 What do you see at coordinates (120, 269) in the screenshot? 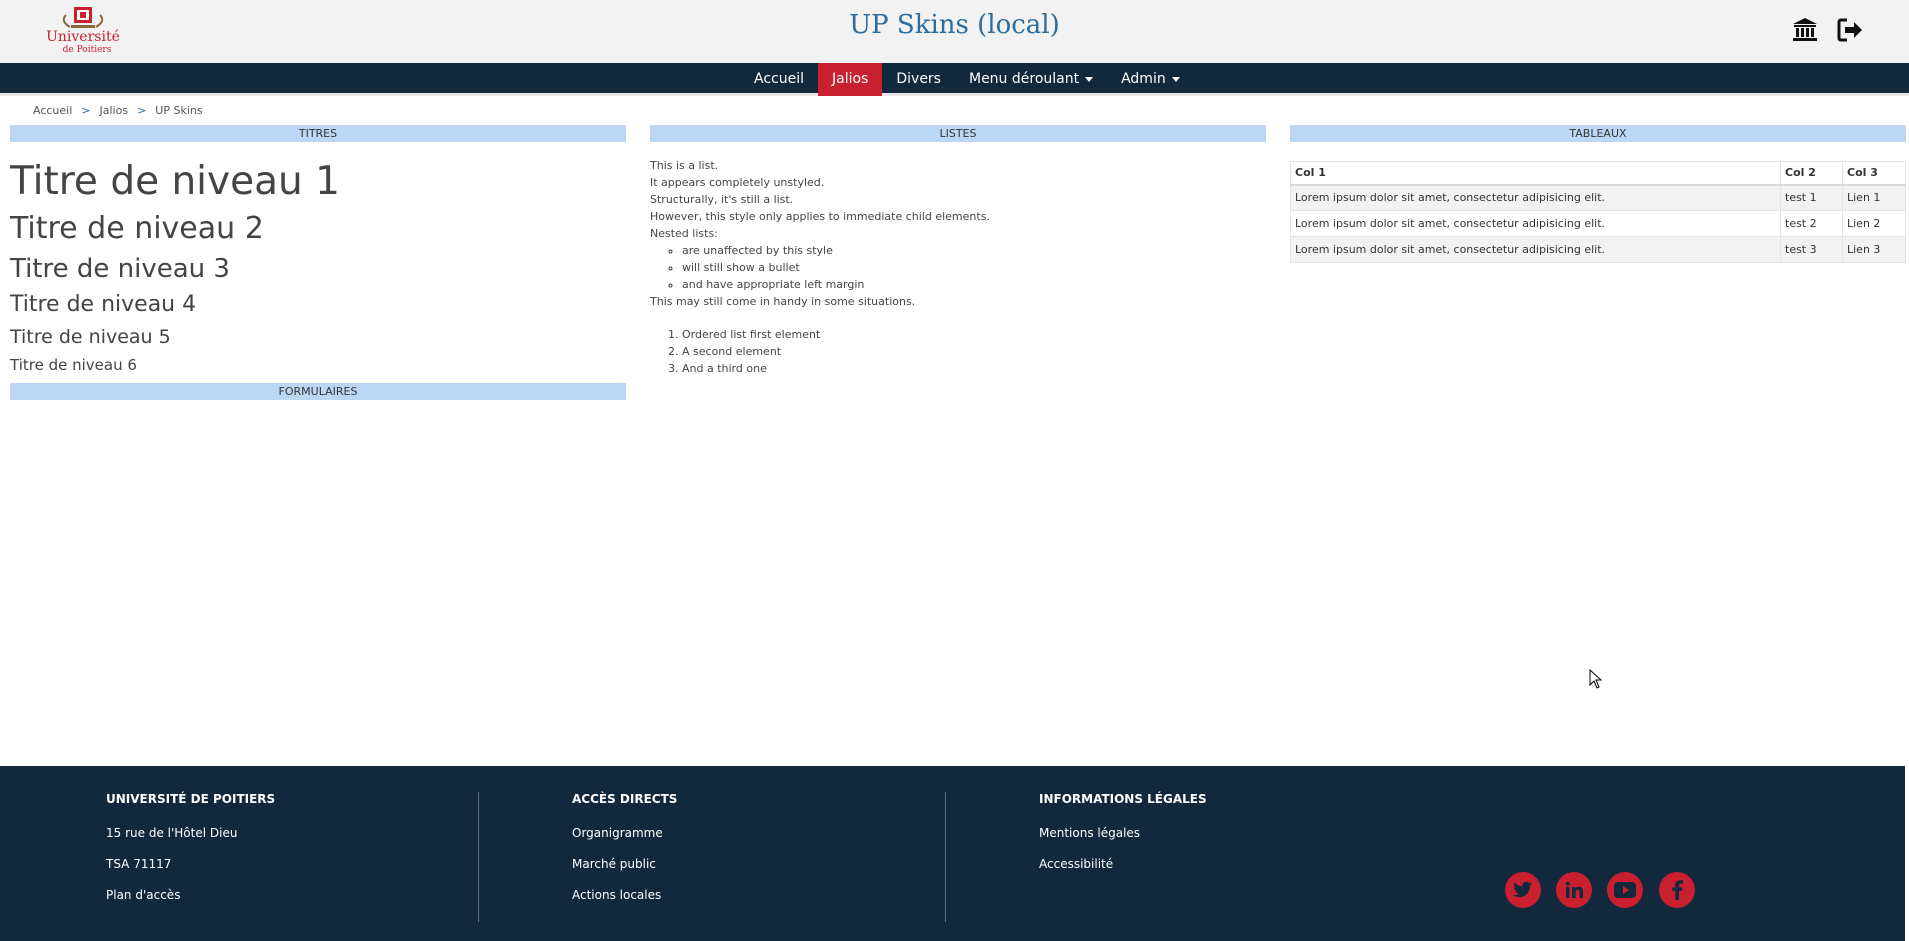
I see `heading-level-3: Titre de niveau 3` at bounding box center [120, 269].